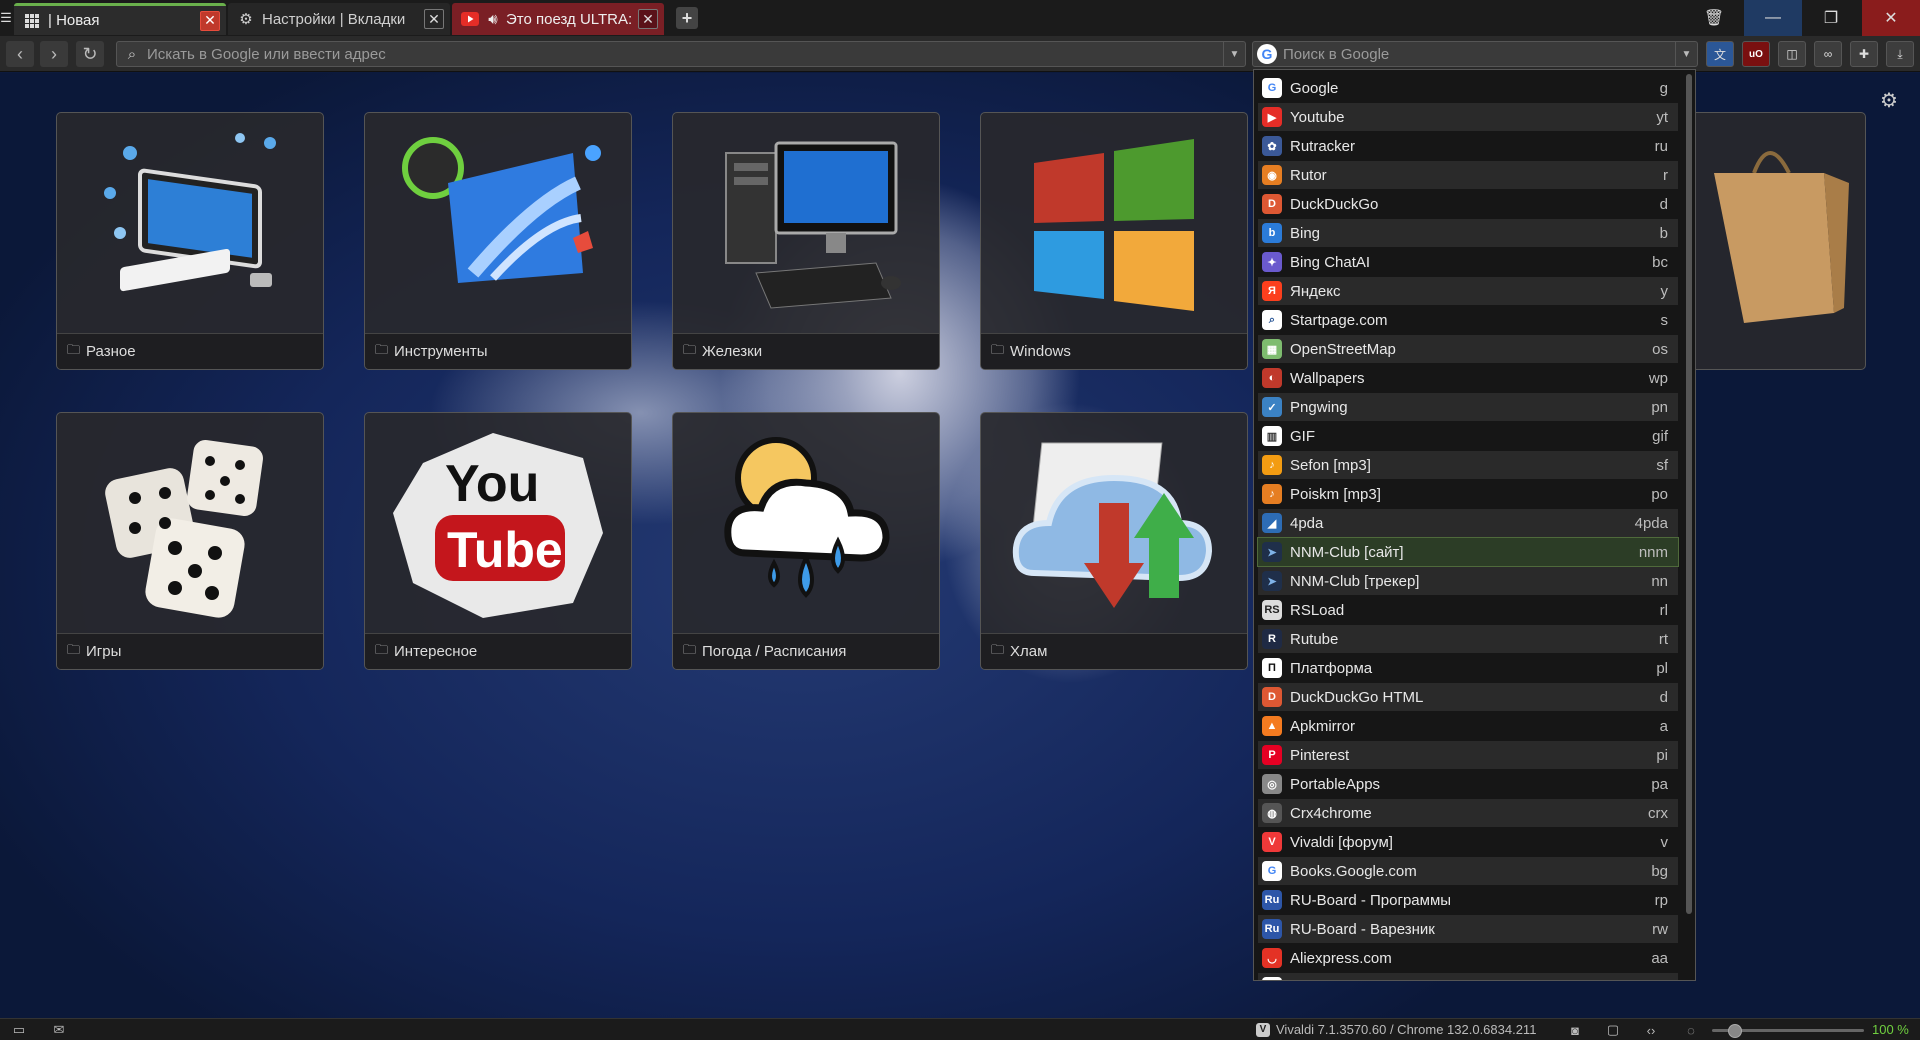 The image size is (1920, 1040). What do you see at coordinates (1468, 639) in the screenshot?
I see `search-engine-item: R Rutube rt` at bounding box center [1468, 639].